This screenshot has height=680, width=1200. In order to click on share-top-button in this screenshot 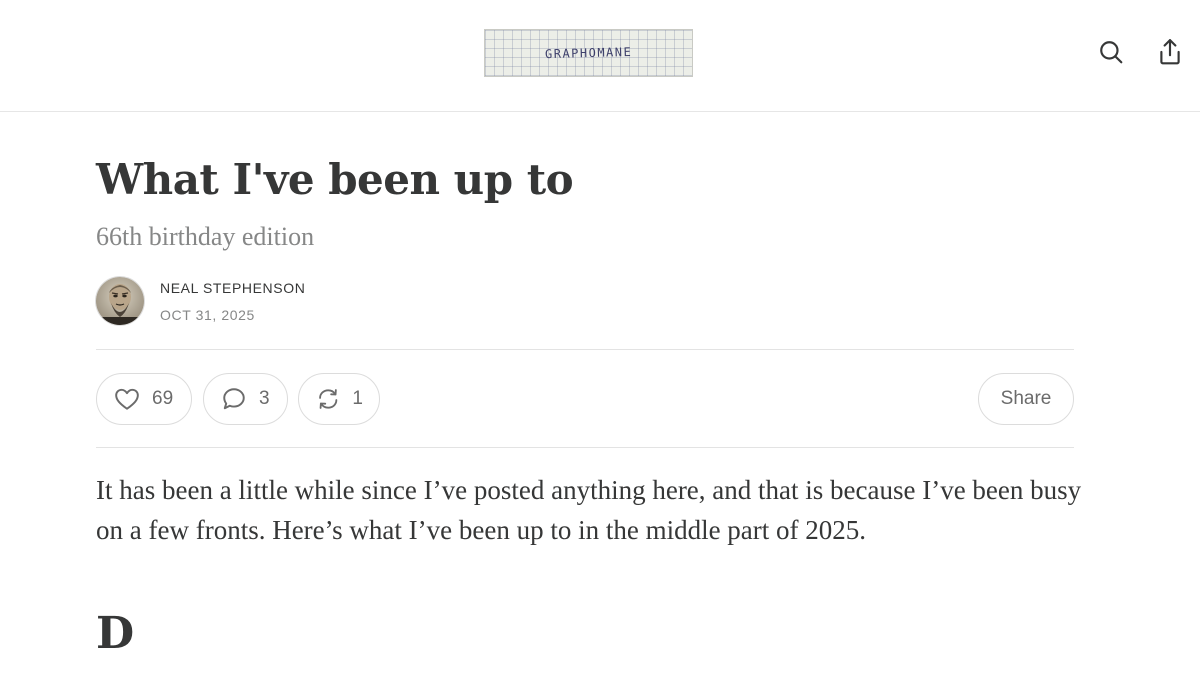, I will do `click(1170, 52)`.